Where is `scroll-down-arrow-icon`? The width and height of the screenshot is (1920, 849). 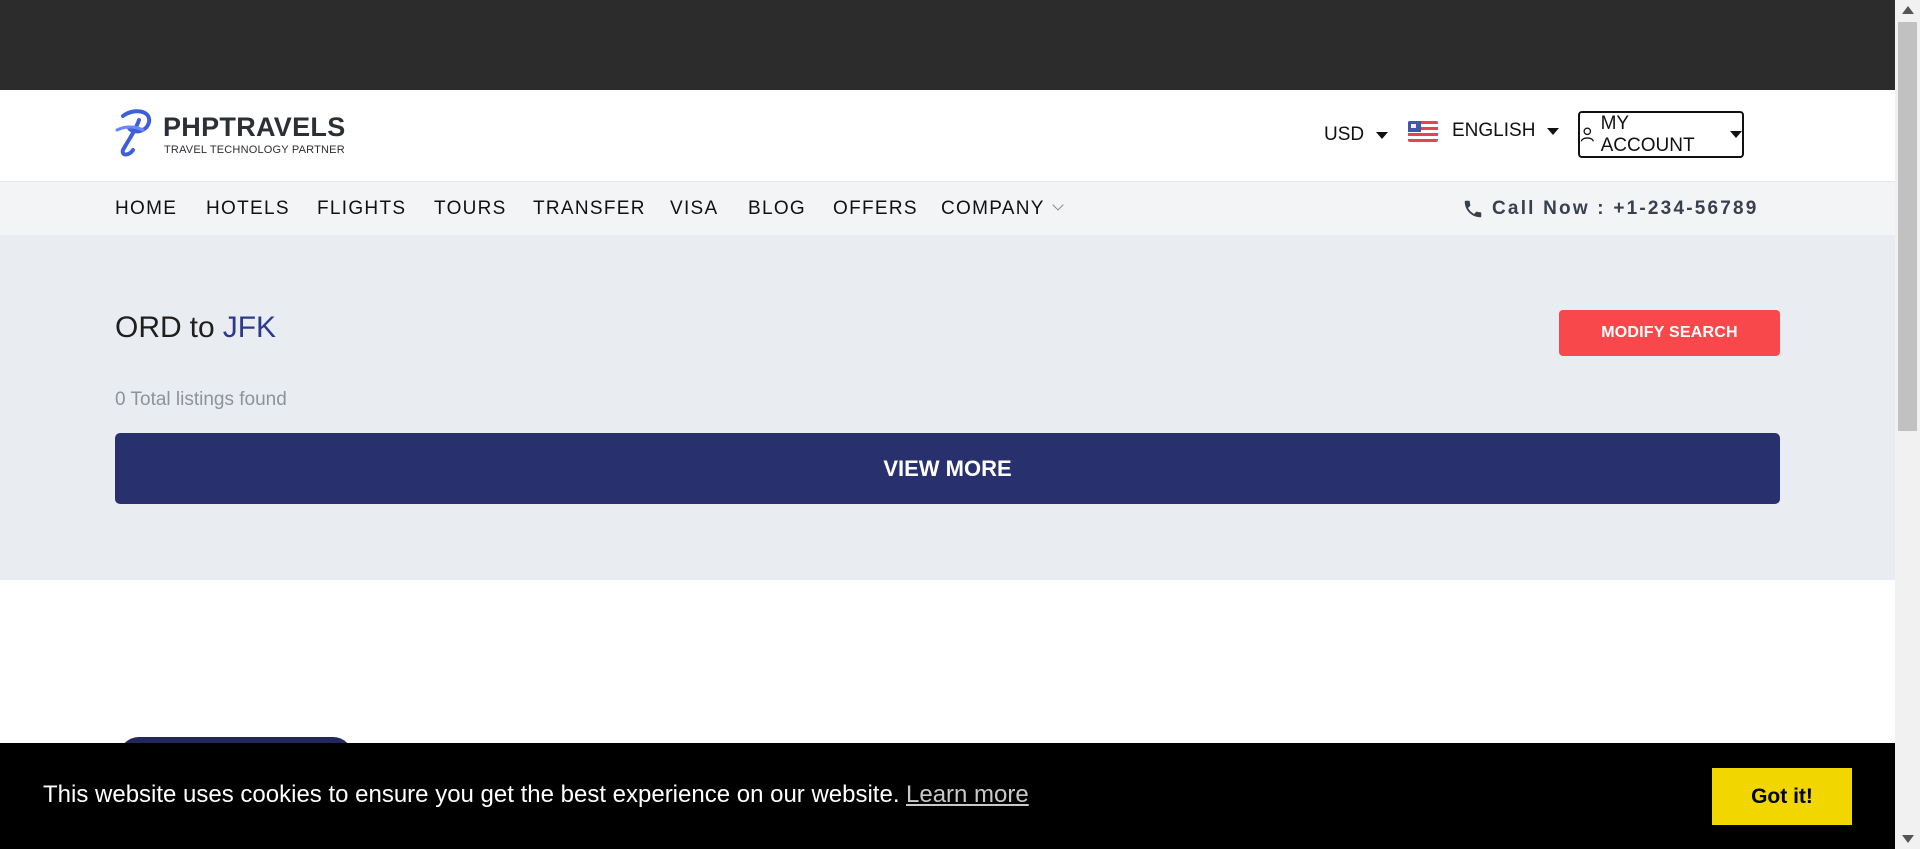 scroll-down-arrow-icon is located at coordinates (1908, 839).